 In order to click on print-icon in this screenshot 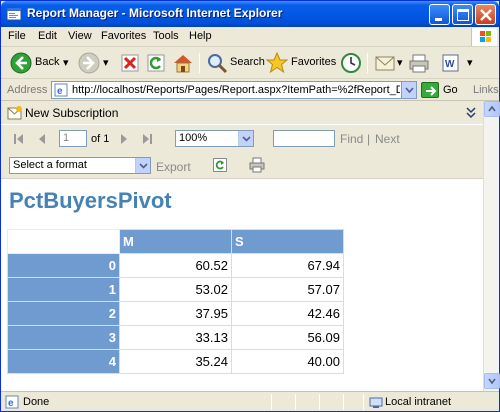, I will do `click(419, 63)`.